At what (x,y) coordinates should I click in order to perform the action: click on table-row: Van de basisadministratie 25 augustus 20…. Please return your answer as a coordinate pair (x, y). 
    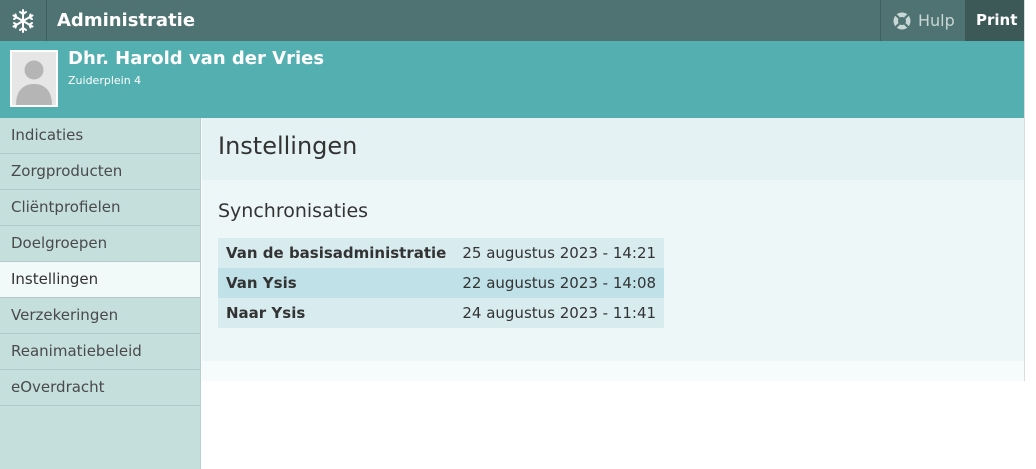
    Looking at the image, I should click on (441, 253).